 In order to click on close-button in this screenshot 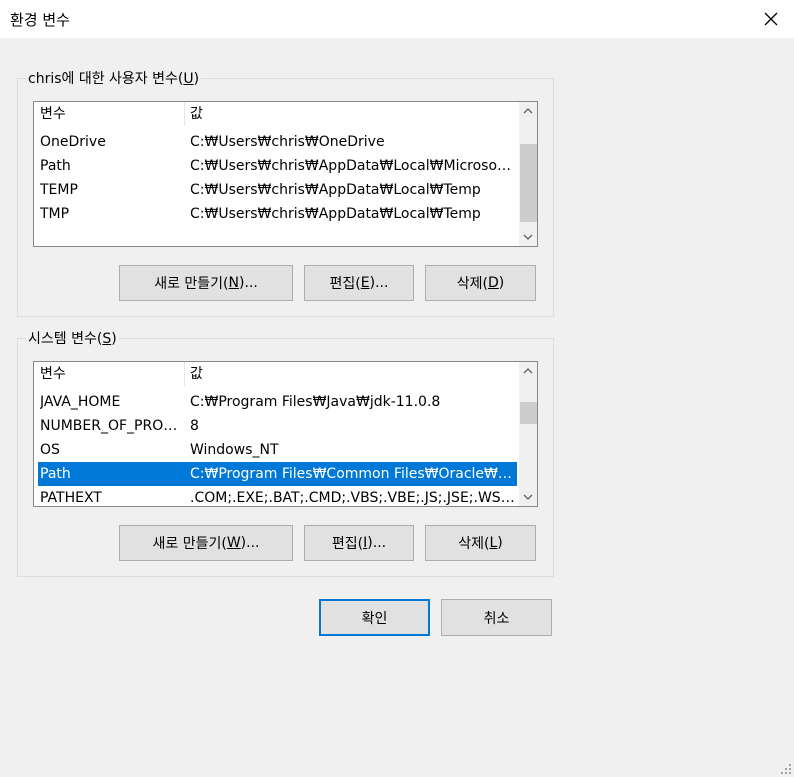, I will do `click(771, 19)`.